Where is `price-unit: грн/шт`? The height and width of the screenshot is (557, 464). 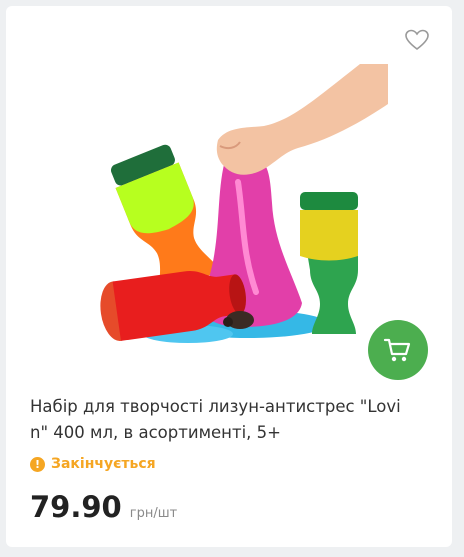
price-unit: грн/шт is located at coordinates (153, 513).